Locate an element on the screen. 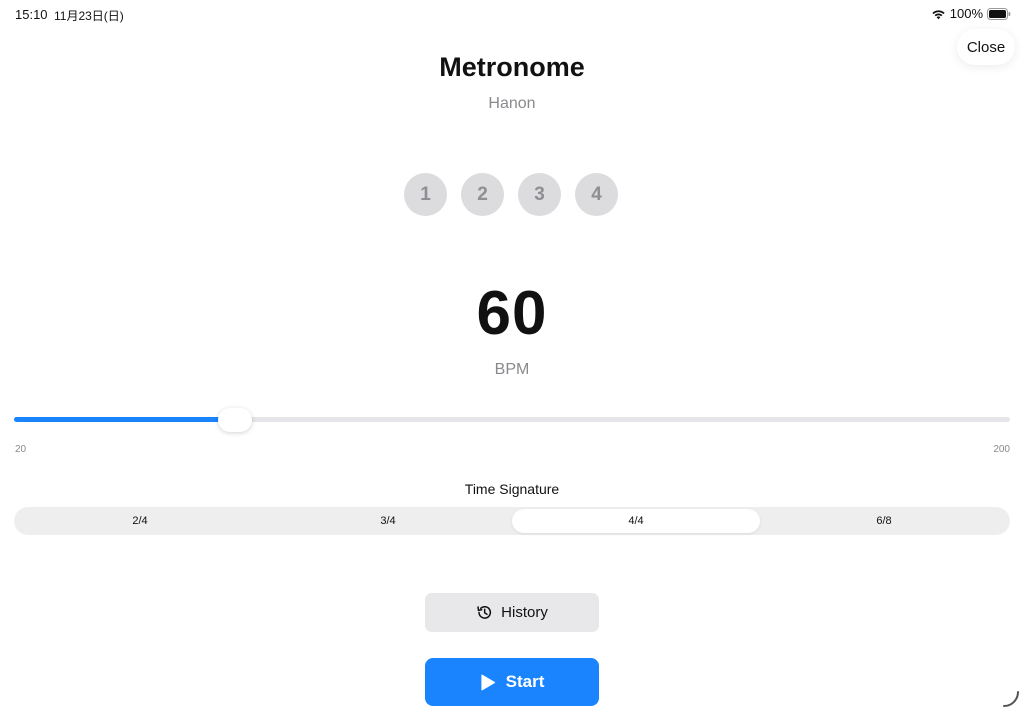  resize-handle-icon is located at coordinates (1011, 699).